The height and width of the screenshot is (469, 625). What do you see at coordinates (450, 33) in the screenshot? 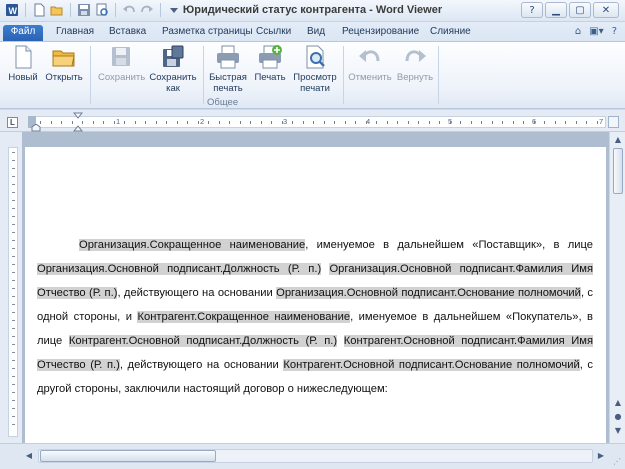
I see `tab-mailings: Слияние` at bounding box center [450, 33].